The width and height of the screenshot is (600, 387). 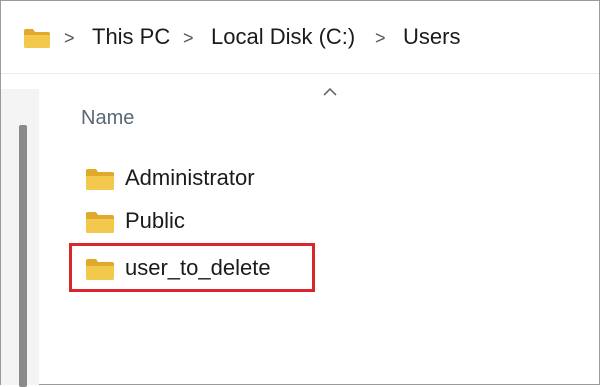 What do you see at coordinates (206, 221) in the screenshot?
I see `folder-row-public: Public` at bounding box center [206, 221].